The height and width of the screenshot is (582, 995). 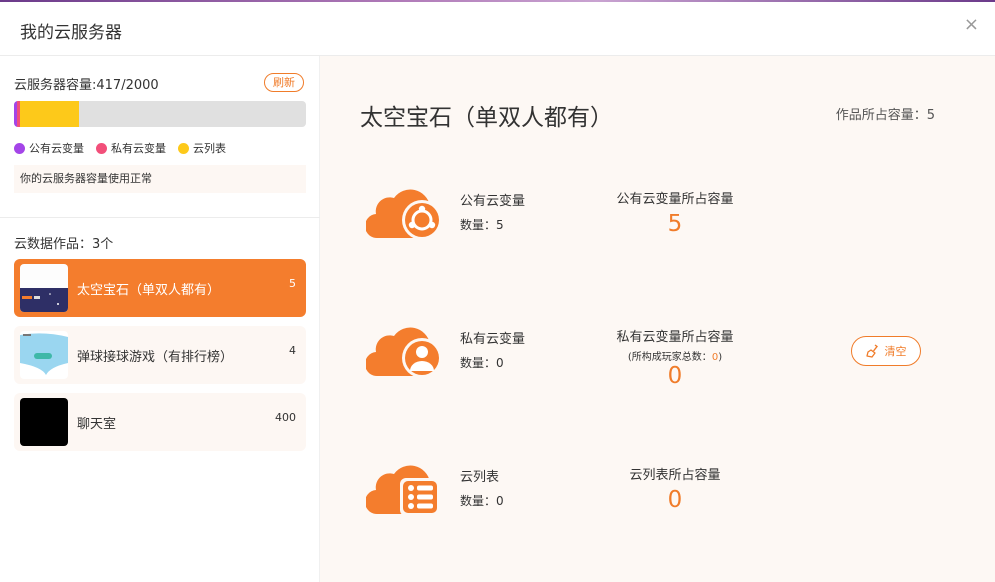 I want to click on capacity-label: 私有云变量所占容量, so click(x=675, y=337).